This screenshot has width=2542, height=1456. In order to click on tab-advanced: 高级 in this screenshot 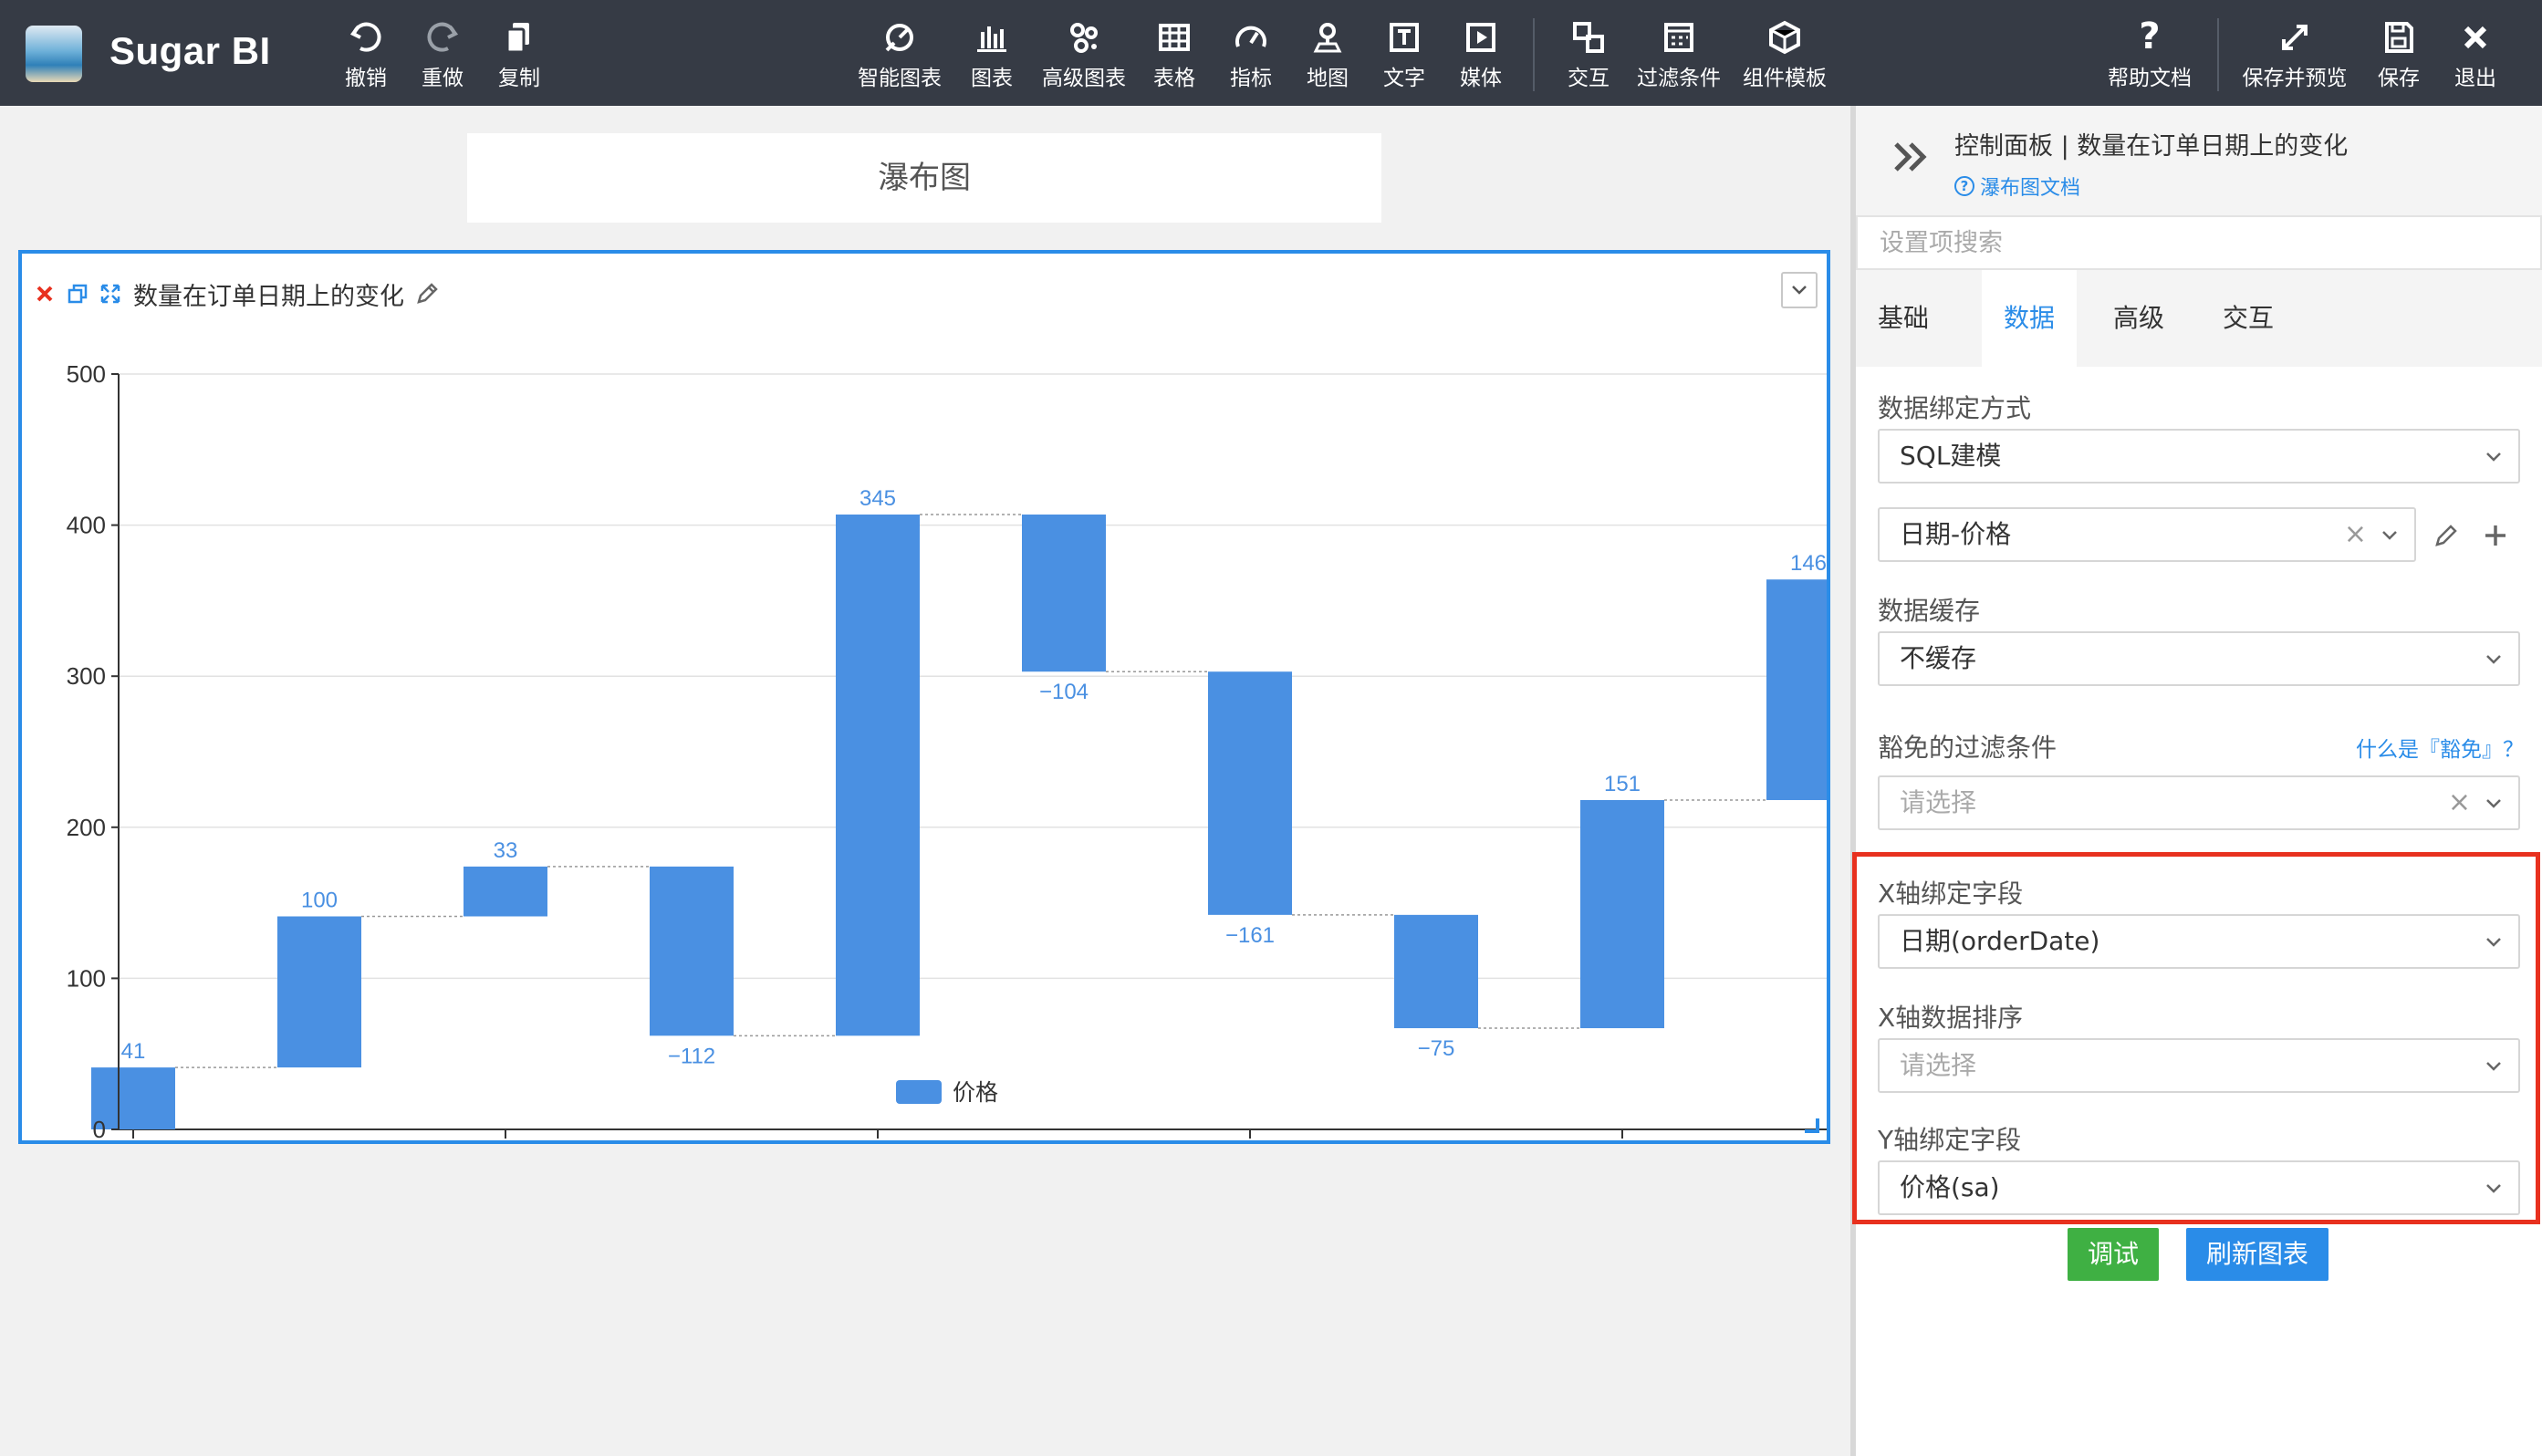, I will do `click(2138, 319)`.